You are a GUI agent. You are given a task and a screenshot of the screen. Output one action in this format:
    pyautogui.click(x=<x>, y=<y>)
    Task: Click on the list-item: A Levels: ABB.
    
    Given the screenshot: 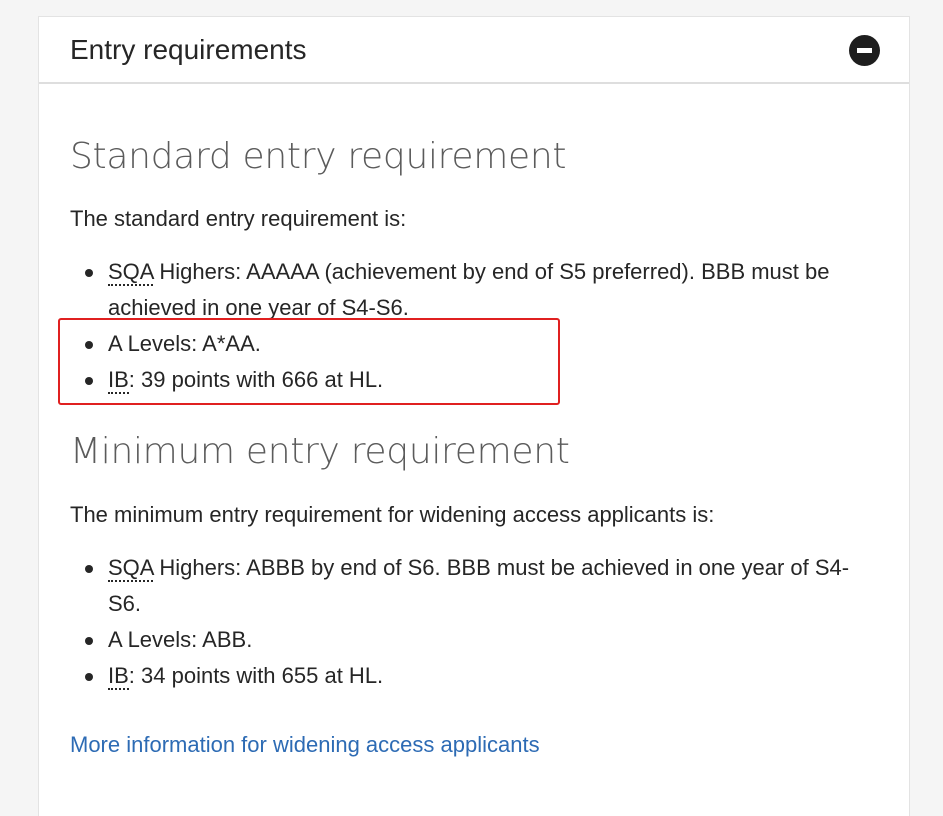 What is the action you would take?
    pyautogui.click(x=482, y=640)
    